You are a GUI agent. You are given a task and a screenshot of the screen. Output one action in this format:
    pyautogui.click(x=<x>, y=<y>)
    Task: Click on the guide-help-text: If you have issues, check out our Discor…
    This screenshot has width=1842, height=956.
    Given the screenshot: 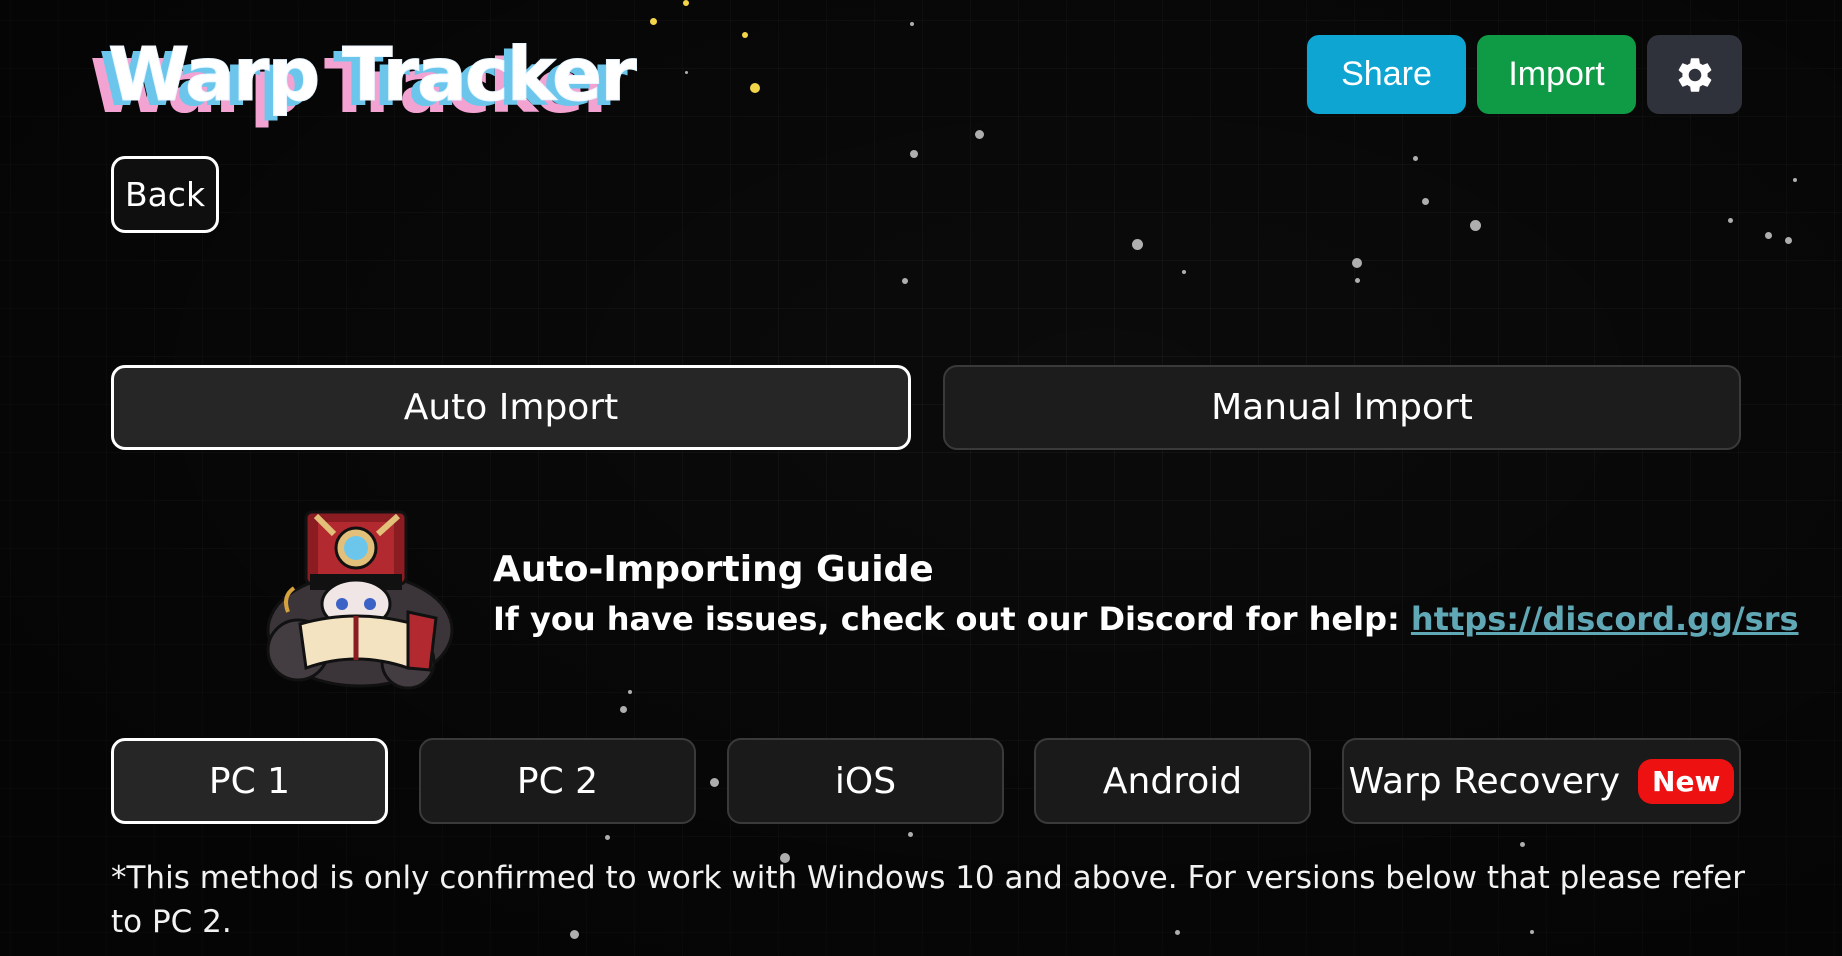 What is the action you would take?
    pyautogui.click(x=1146, y=619)
    